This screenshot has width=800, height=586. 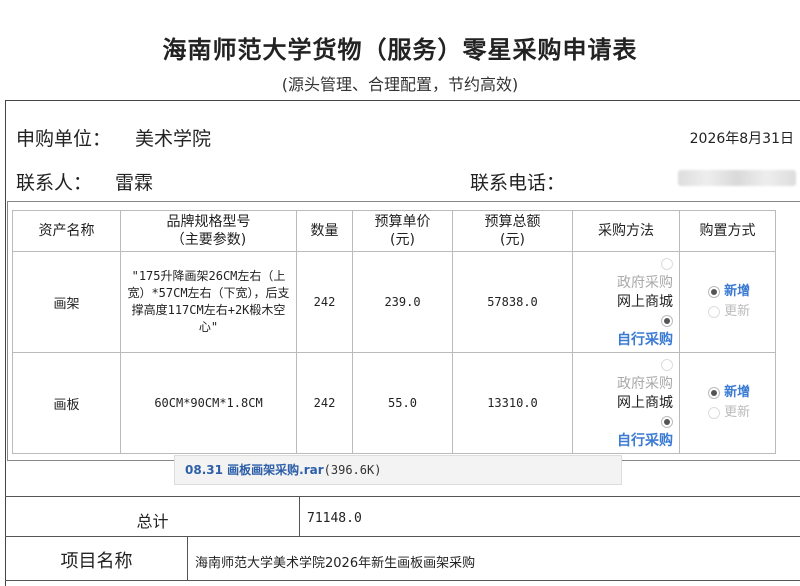 I want to click on col-header-method: 采购方法, so click(x=626, y=231).